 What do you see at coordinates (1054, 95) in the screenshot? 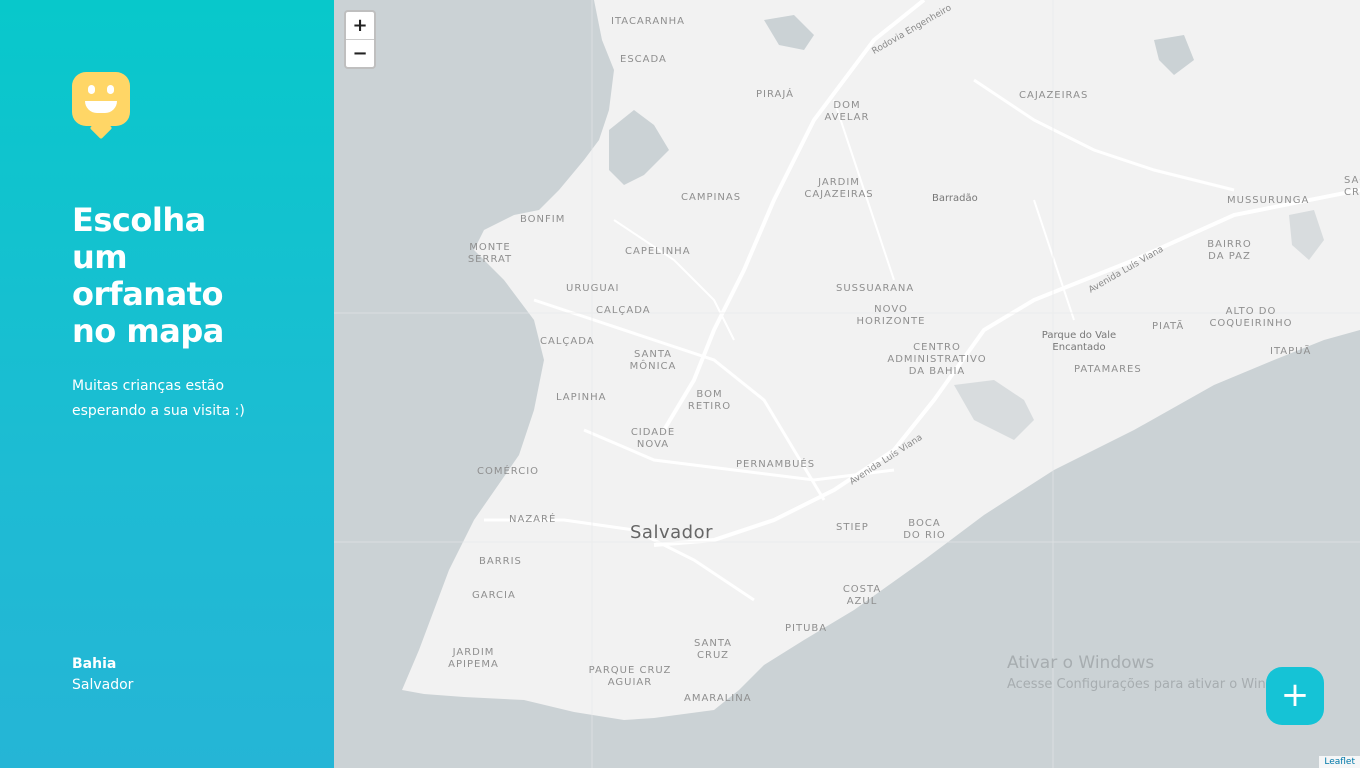
I see `map-label: CAJAZEIRAS` at bounding box center [1054, 95].